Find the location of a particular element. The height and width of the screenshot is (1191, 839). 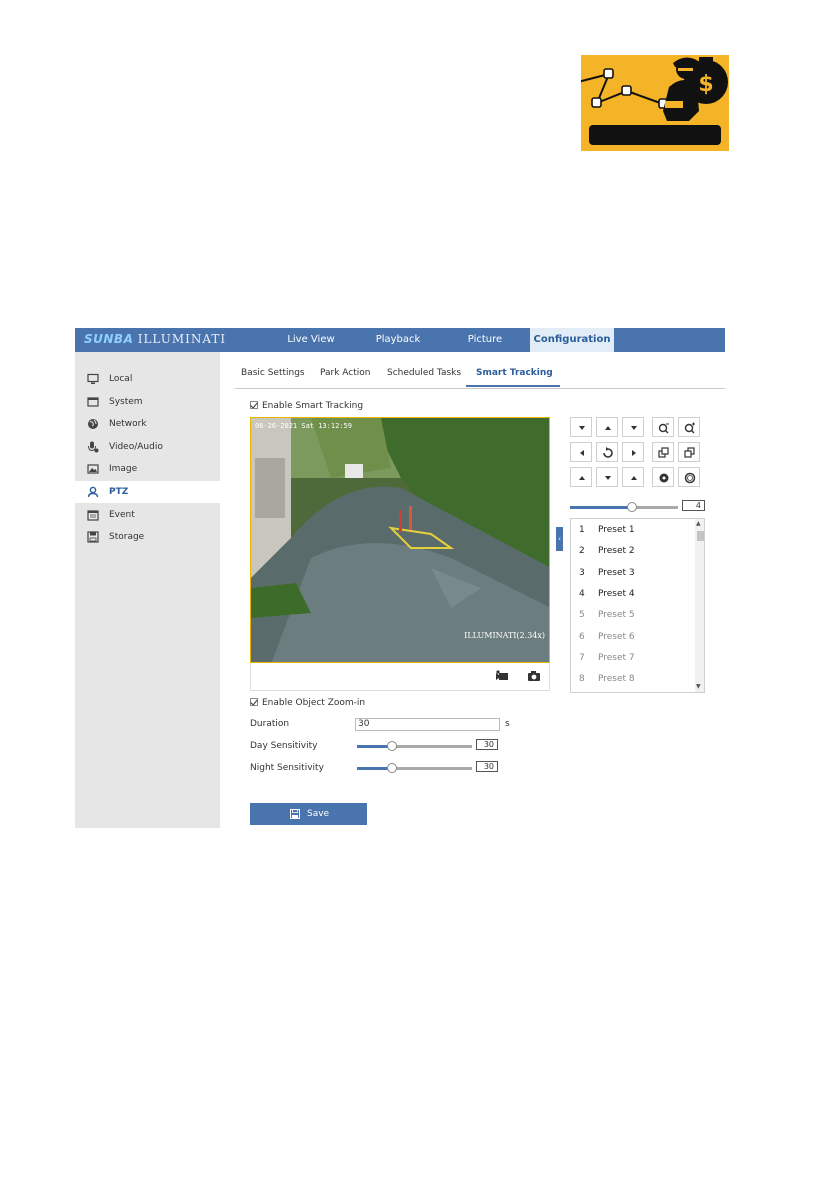

arrow-down-right-icon is located at coordinates (634, 478).